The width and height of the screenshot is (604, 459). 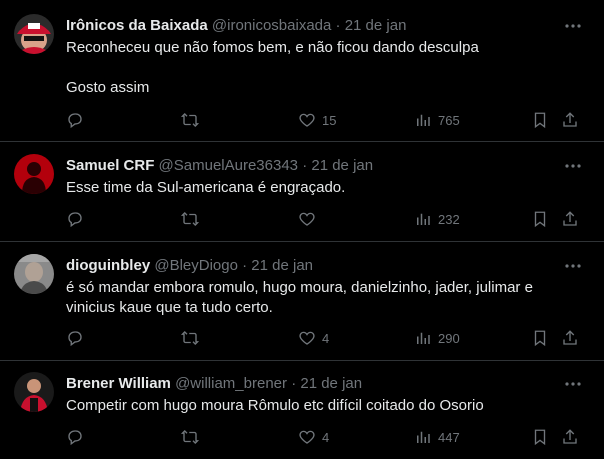 I want to click on avatar-red-figure-icon, so click(x=34, y=174).